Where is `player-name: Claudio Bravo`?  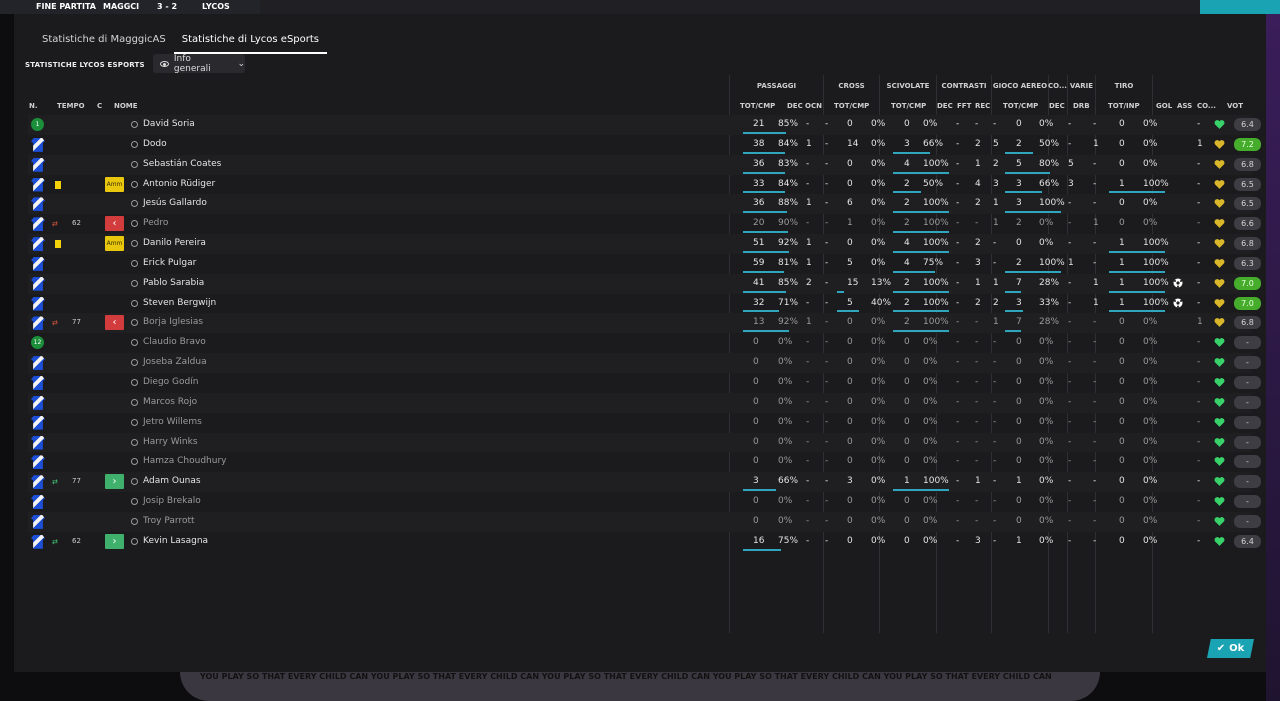 player-name: Claudio Bravo is located at coordinates (174, 343).